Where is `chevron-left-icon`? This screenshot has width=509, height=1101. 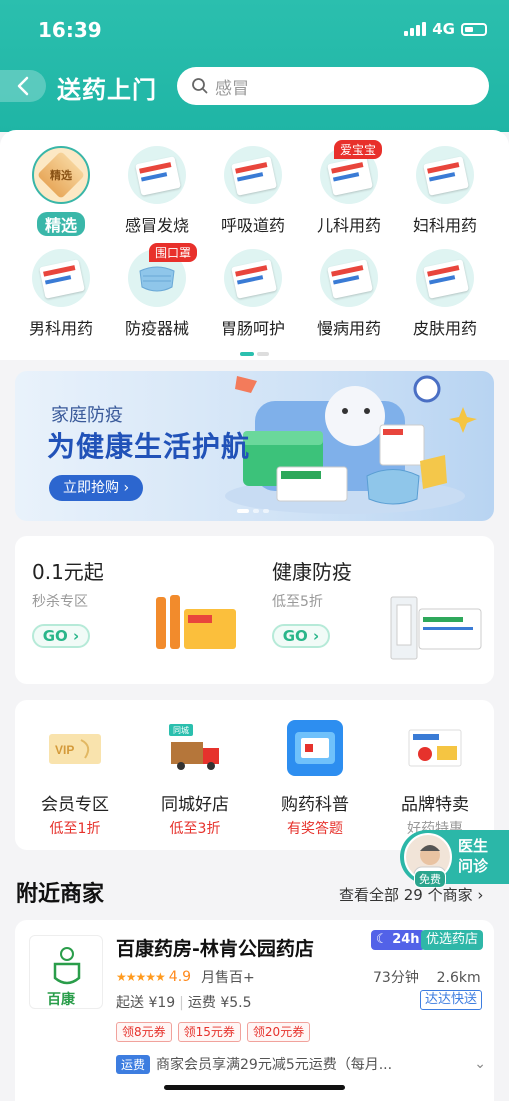
chevron-left-icon is located at coordinates (23, 86).